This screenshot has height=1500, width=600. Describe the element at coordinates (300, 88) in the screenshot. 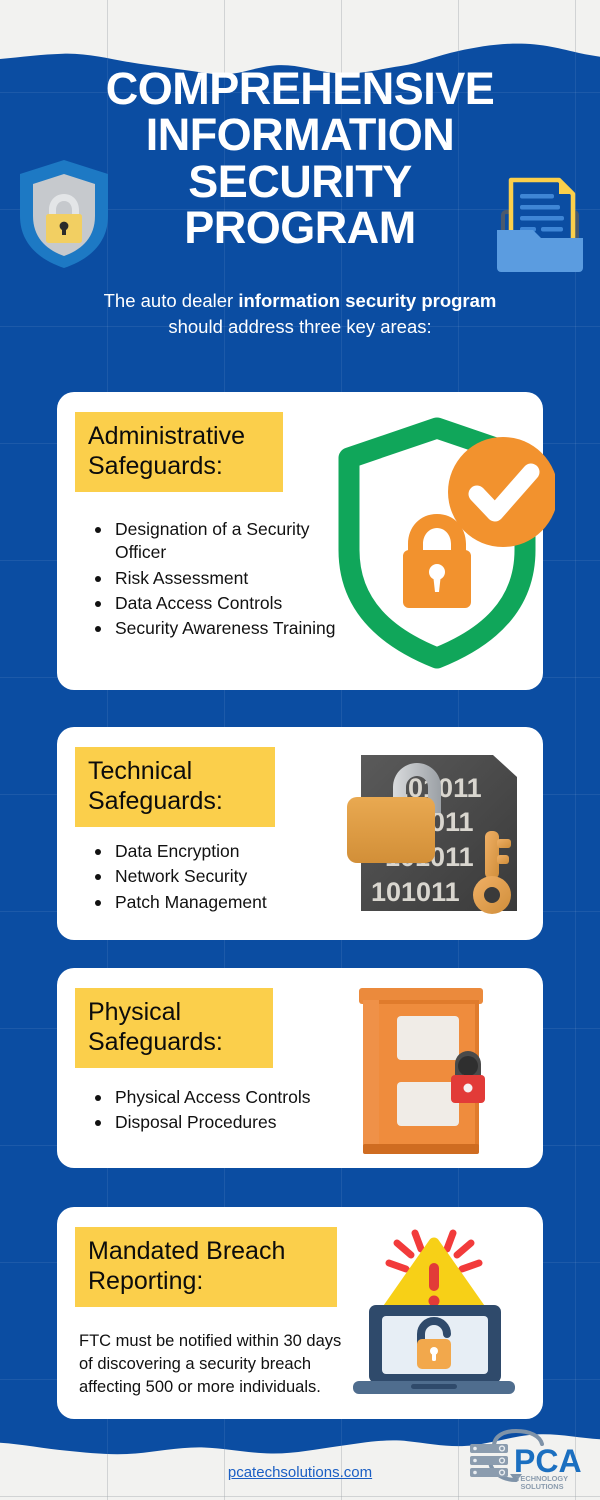

I see `title-line-1: COMPREHENSIVE` at that location.